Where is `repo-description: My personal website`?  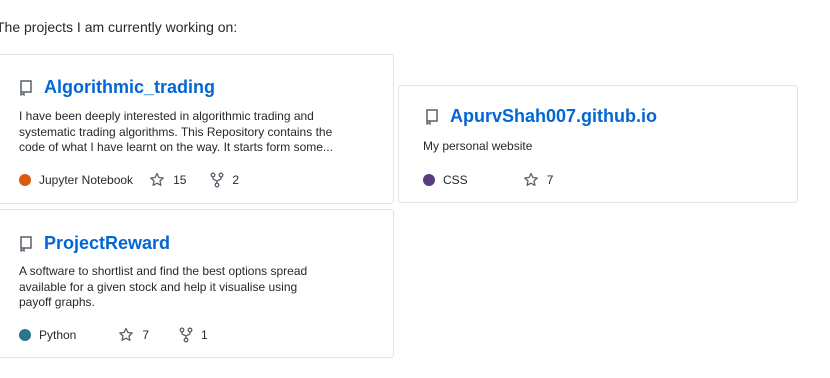
repo-description: My personal website is located at coordinates (477, 147).